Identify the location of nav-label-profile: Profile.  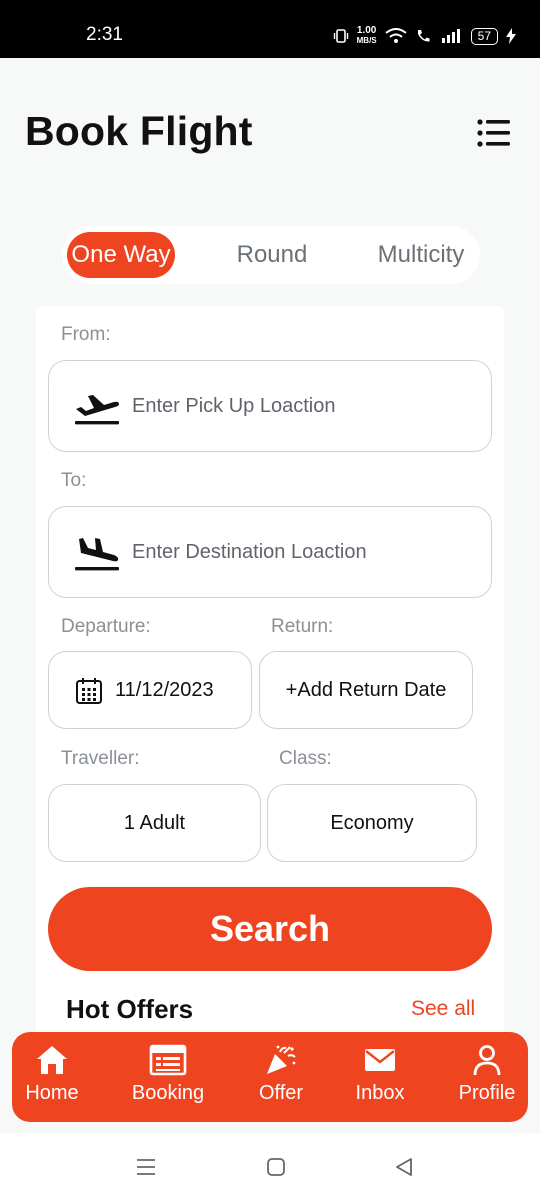
(487, 1093).